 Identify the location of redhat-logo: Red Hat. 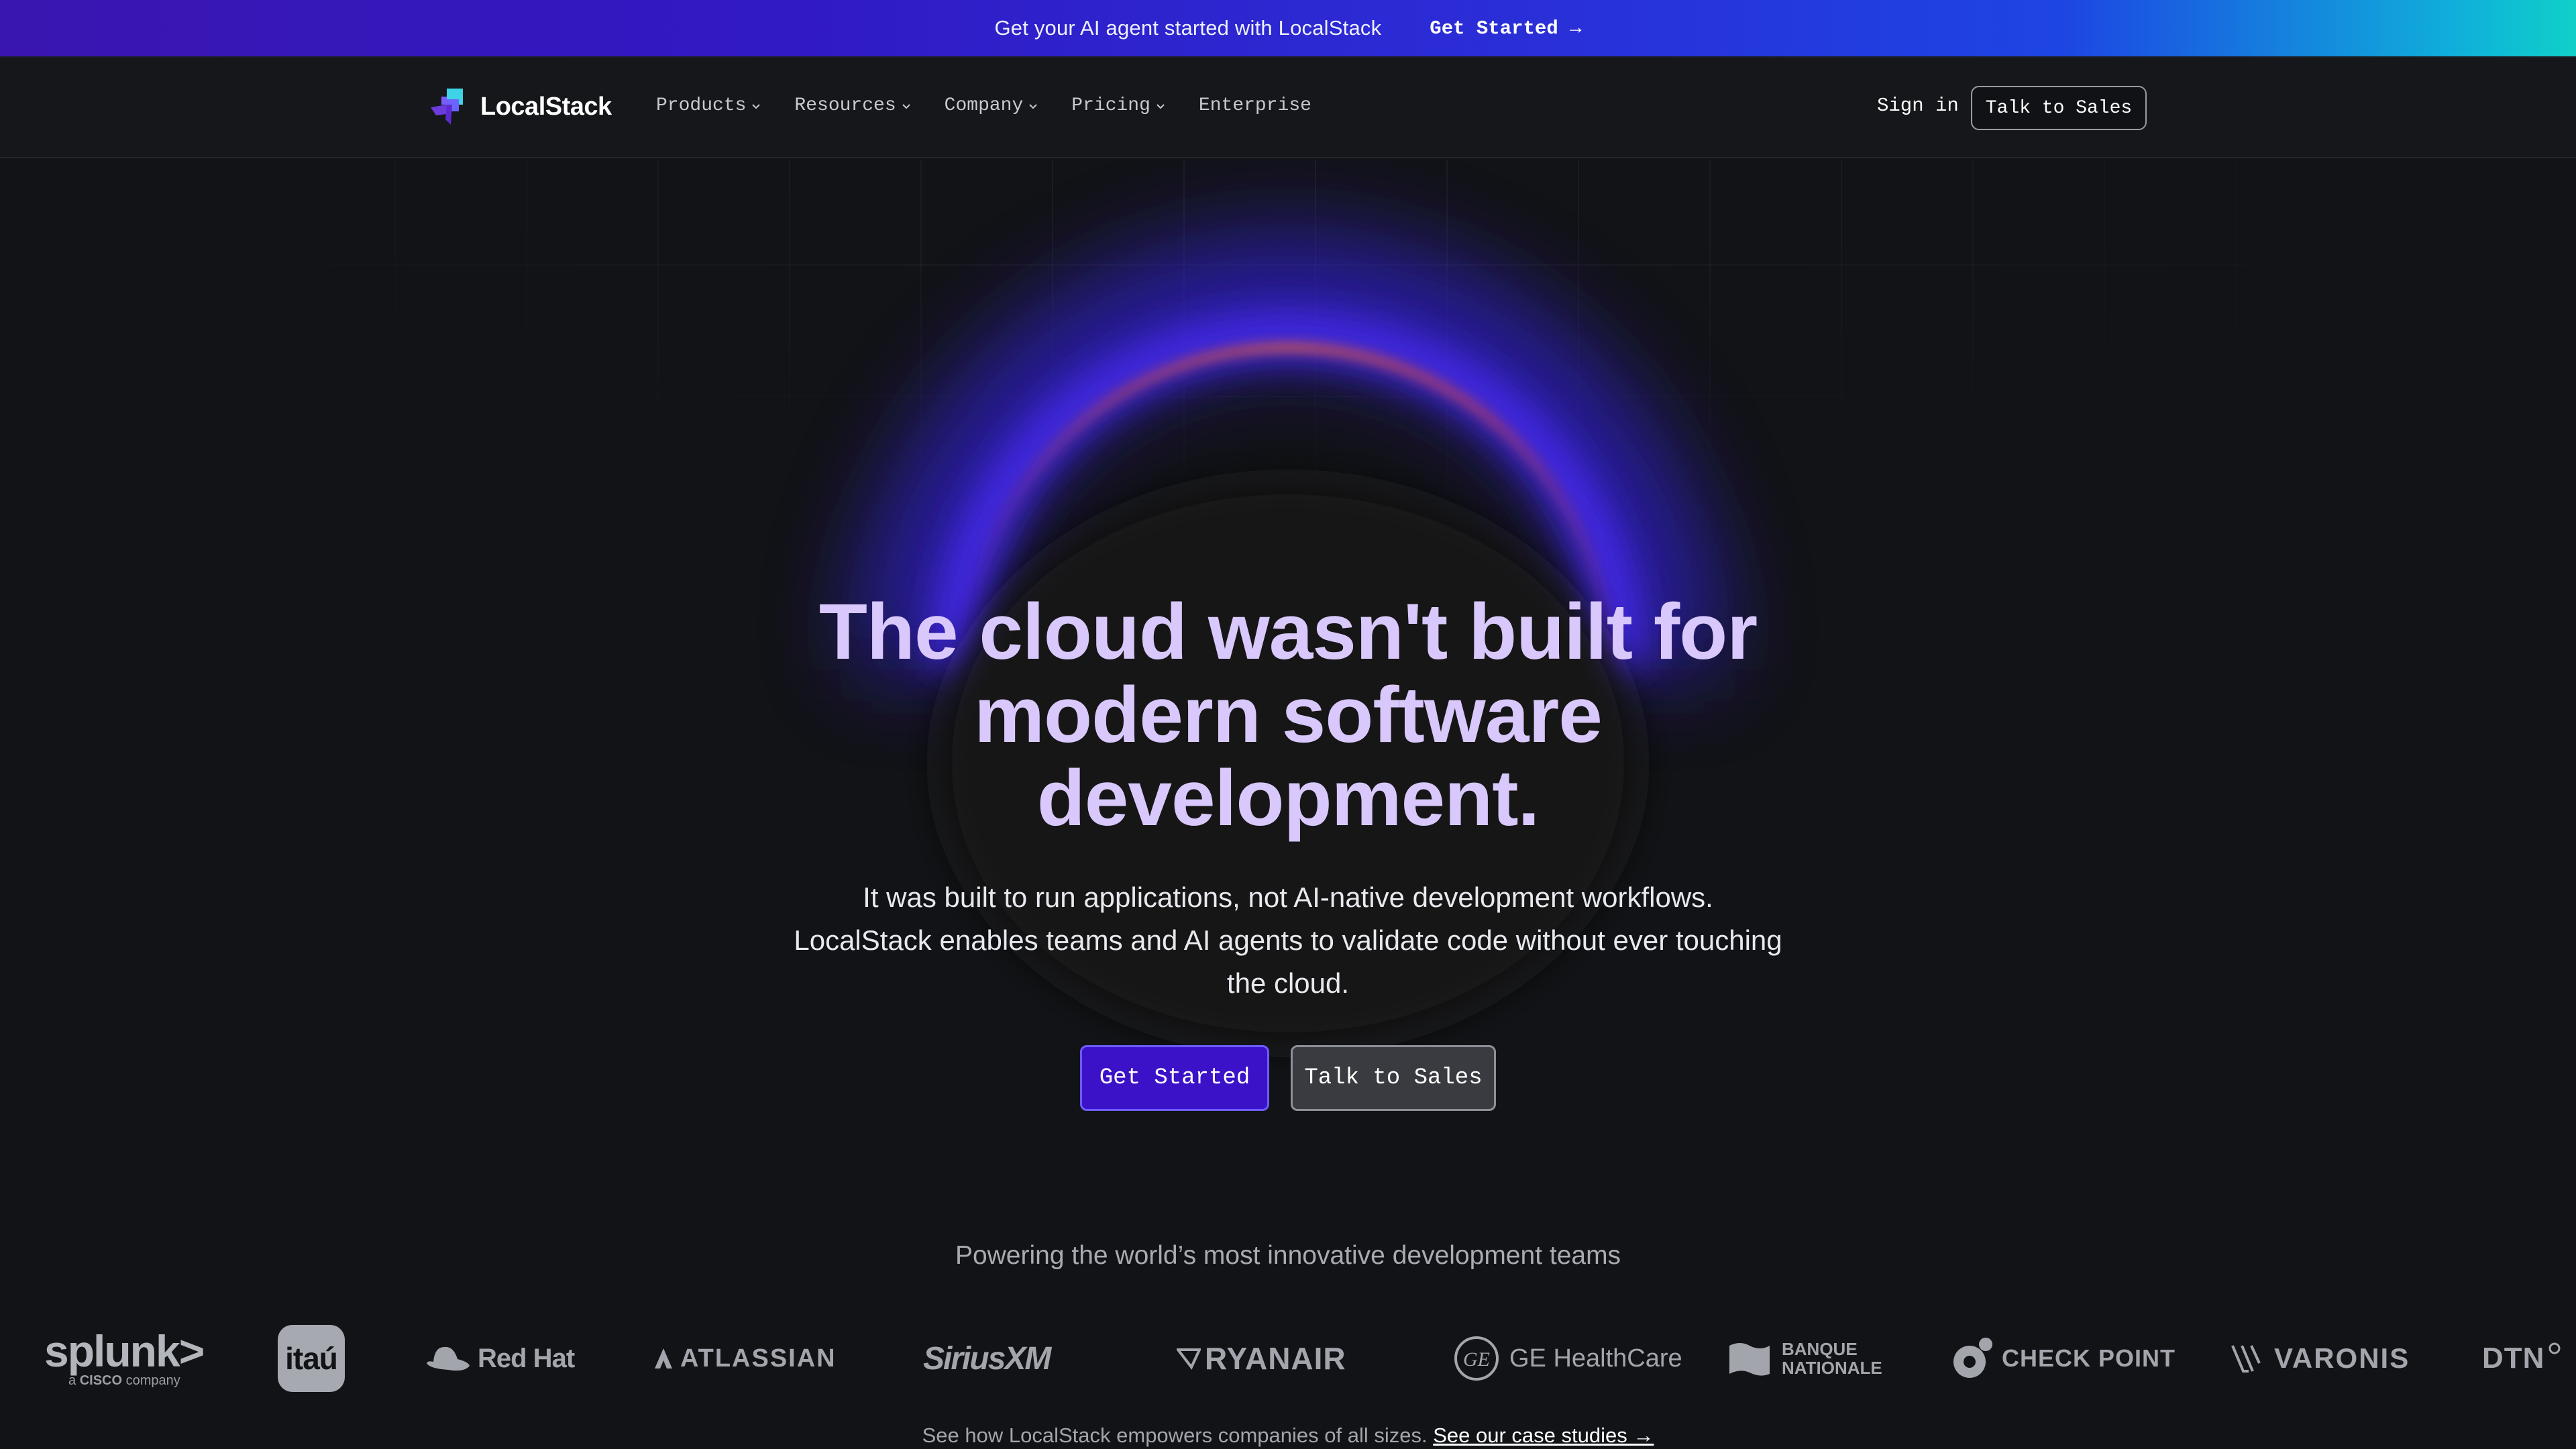
(499, 1358).